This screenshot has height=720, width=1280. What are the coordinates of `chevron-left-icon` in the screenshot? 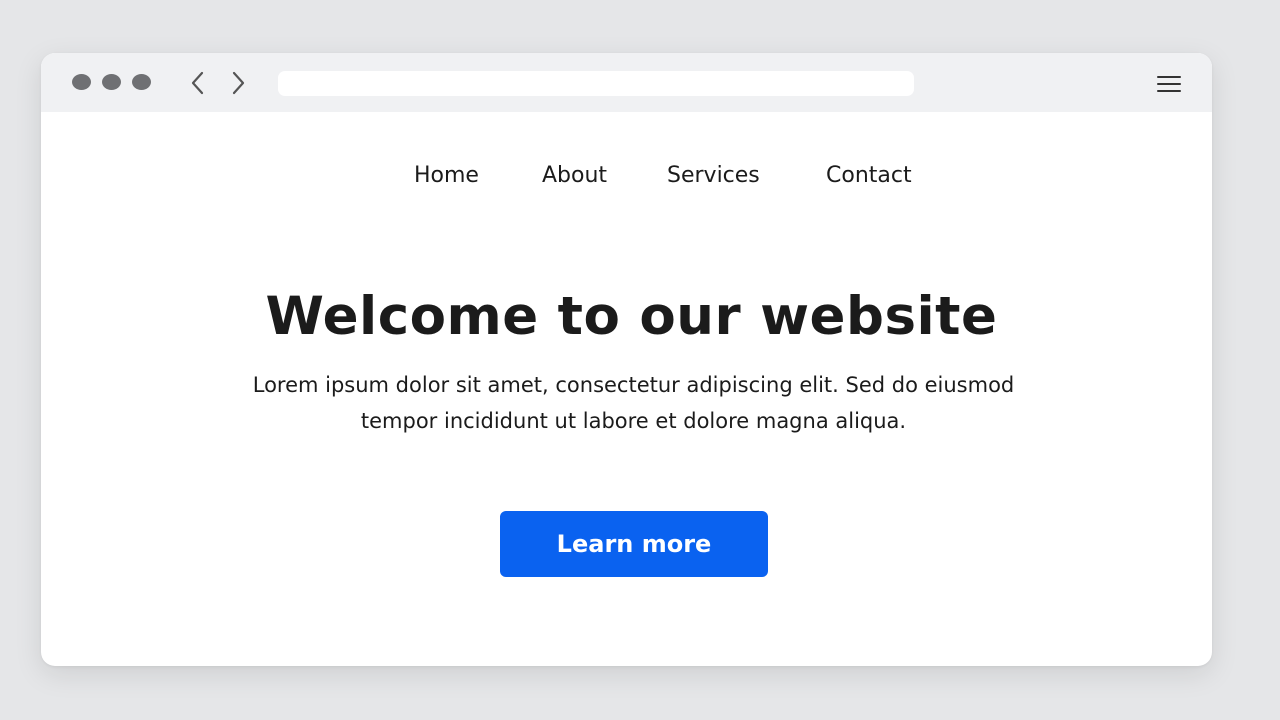 It's located at (197, 83).